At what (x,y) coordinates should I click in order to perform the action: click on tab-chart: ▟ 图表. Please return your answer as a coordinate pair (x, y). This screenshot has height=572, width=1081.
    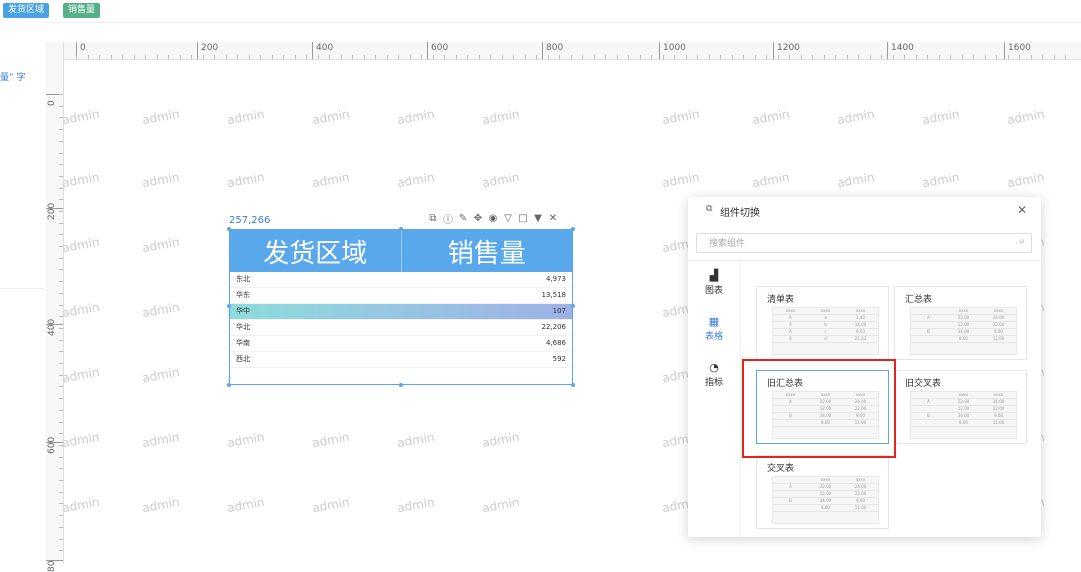
    Looking at the image, I should click on (714, 289).